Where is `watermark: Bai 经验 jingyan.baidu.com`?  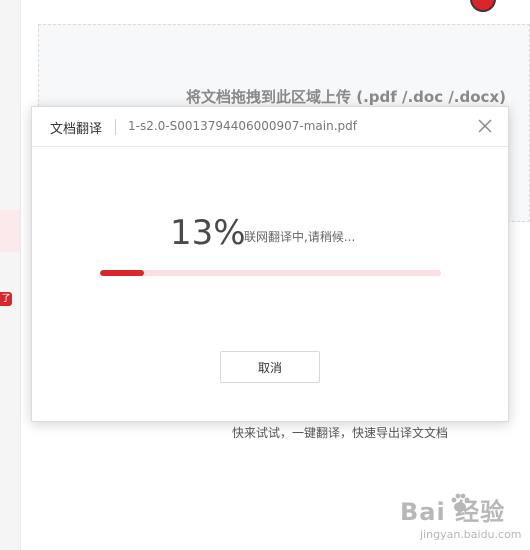
watermark: Bai 经验 jingyan.baidu.com is located at coordinates (464, 520).